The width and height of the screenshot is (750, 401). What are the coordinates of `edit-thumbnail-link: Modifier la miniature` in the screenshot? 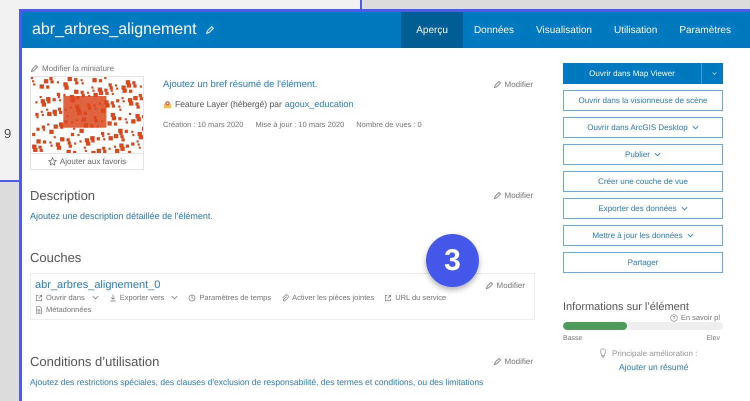 It's located at (282, 68).